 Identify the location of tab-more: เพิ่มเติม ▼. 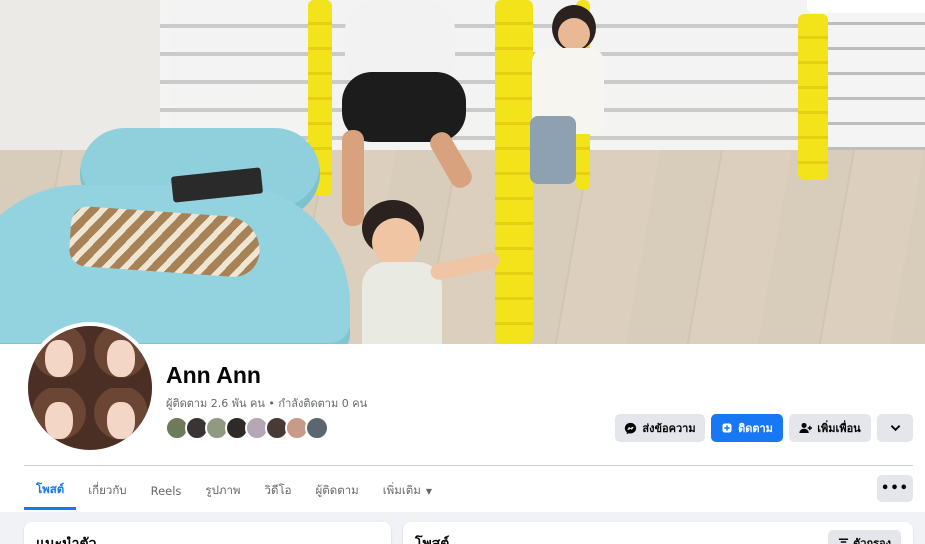
(407, 491).